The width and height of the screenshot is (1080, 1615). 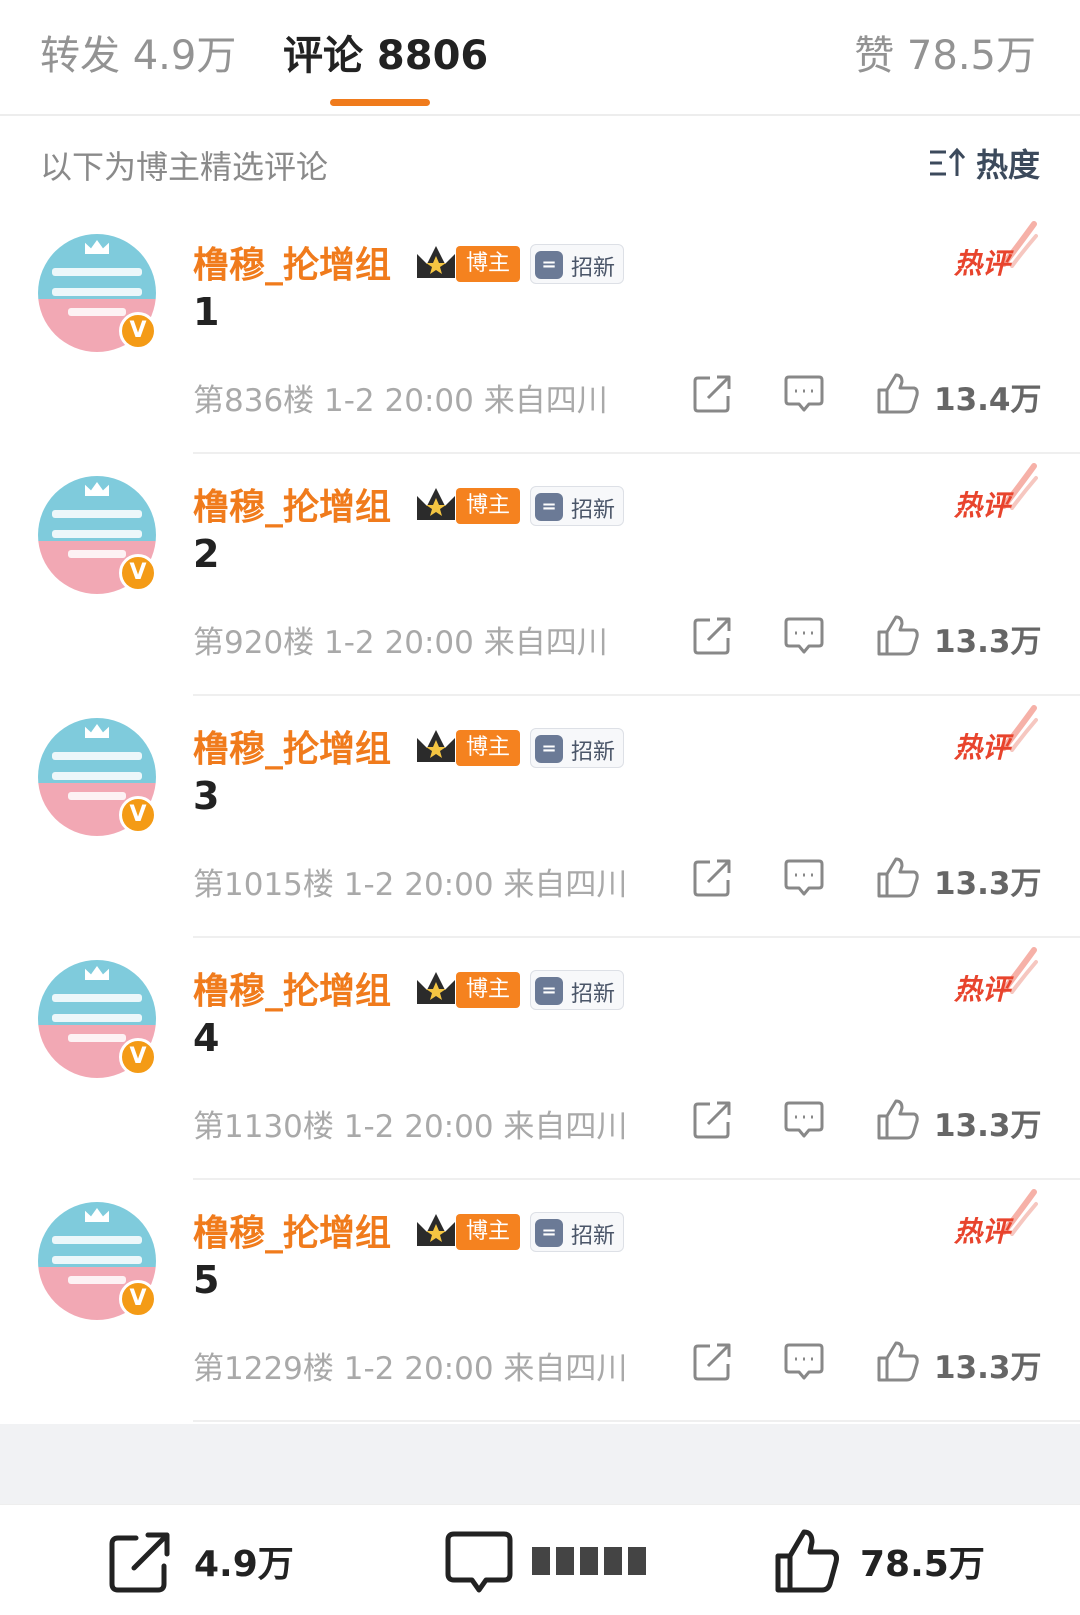 What do you see at coordinates (380, 102) in the screenshot?
I see `active-tab-indicator` at bounding box center [380, 102].